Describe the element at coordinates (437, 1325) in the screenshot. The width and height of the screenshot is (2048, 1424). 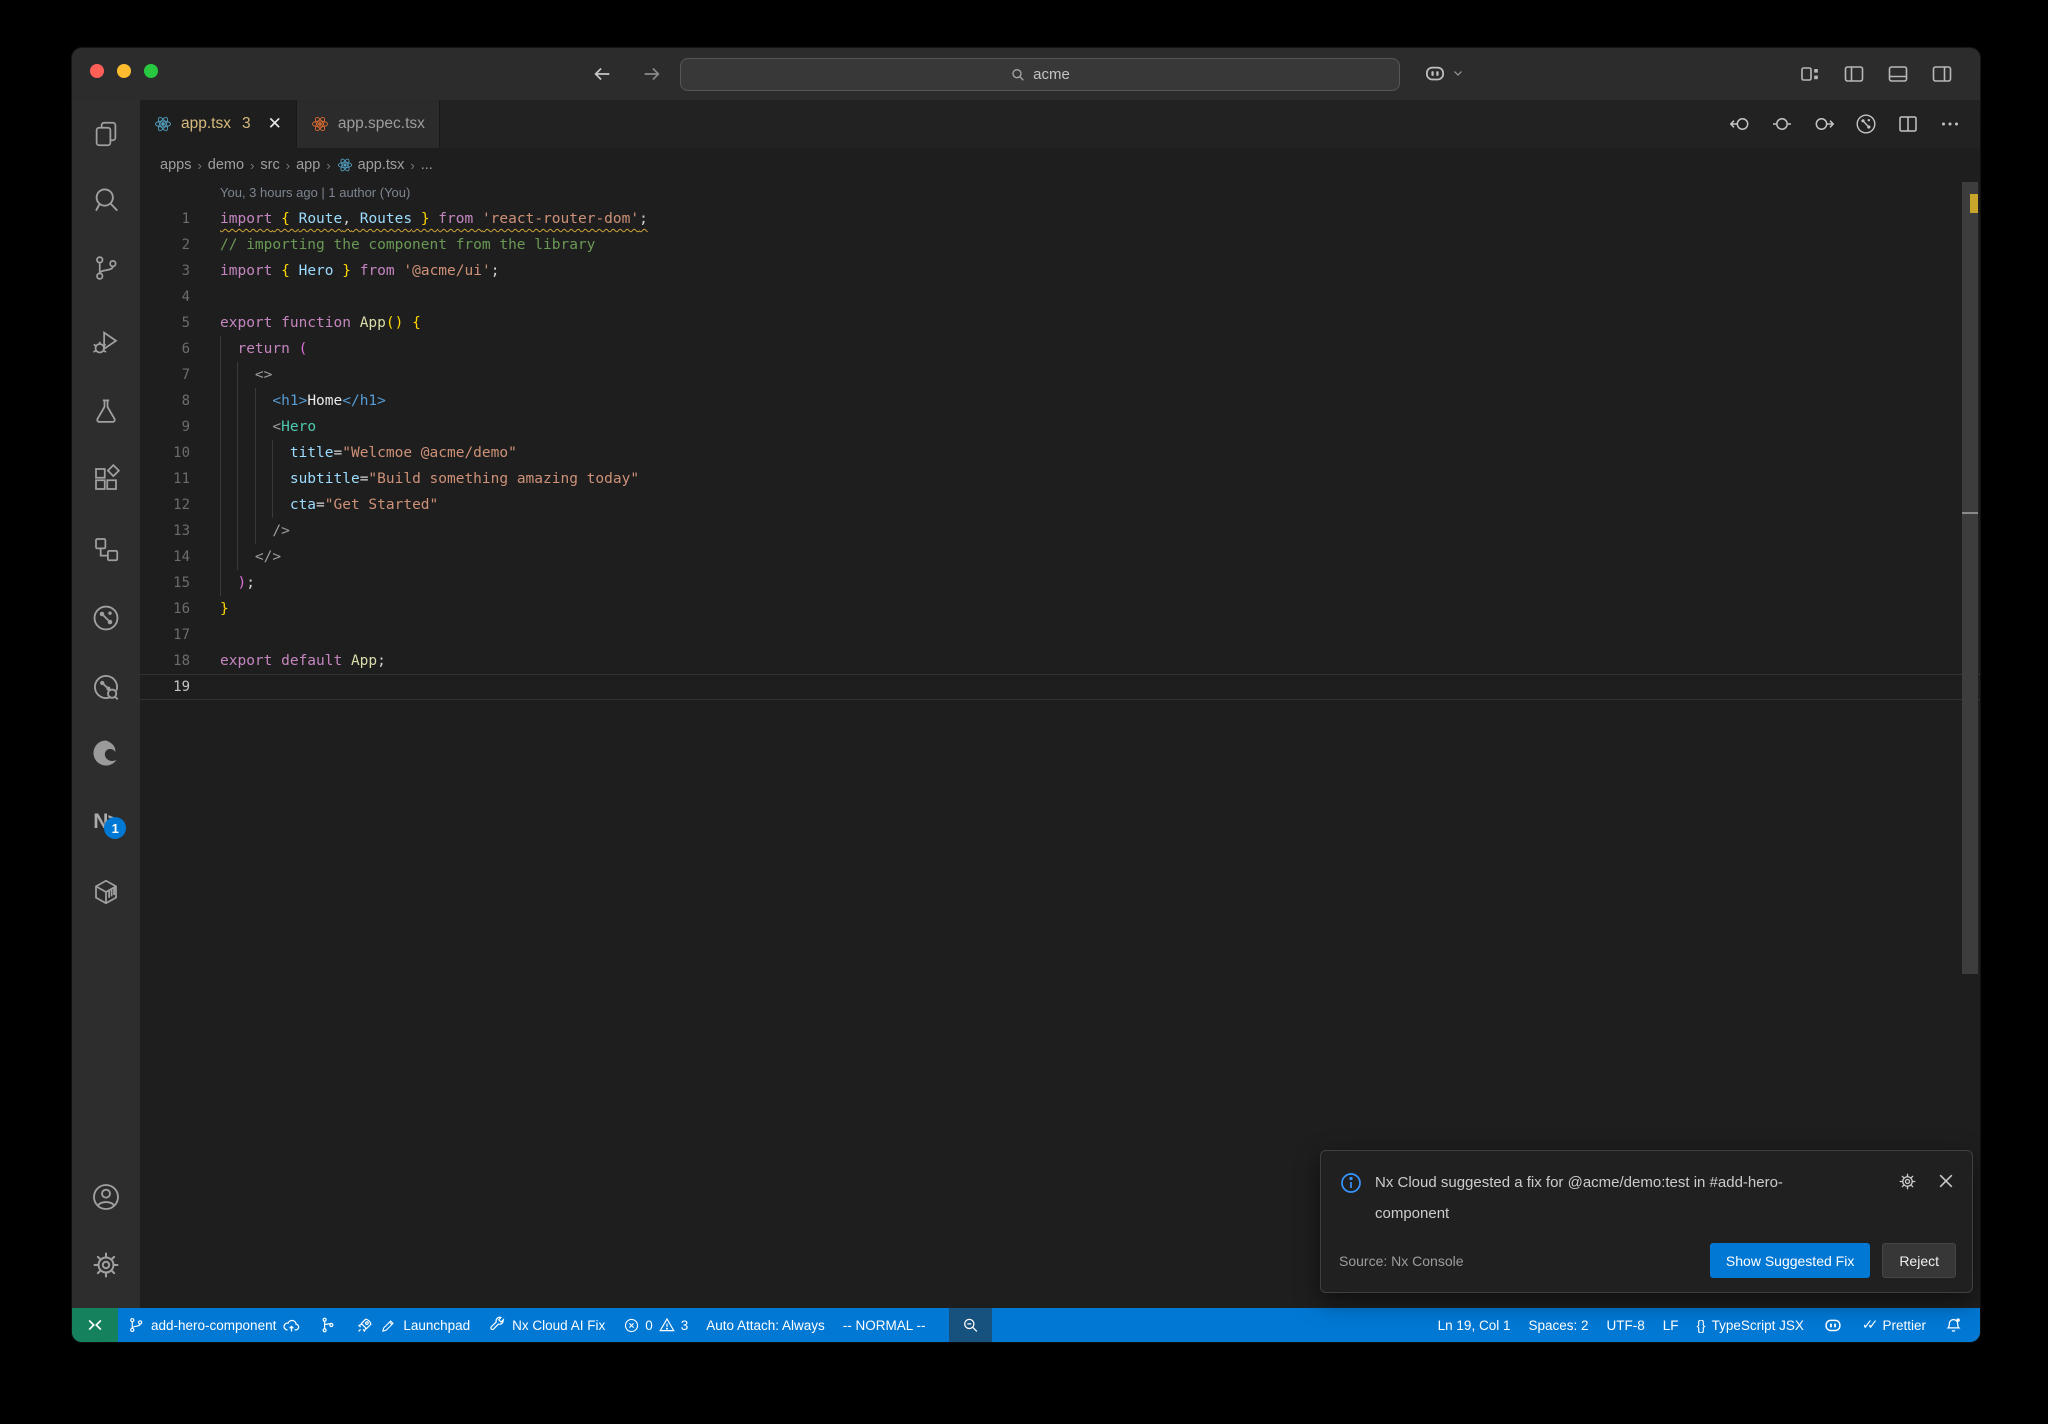
I see `launchpad-label: Launchpad` at that location.